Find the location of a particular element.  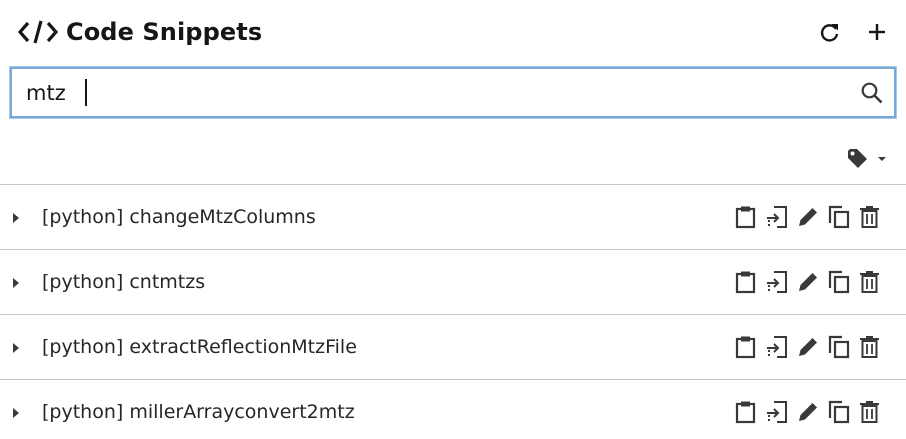

snippet-title: [python] changeMtzColumns is located at coordinates (179, 217).